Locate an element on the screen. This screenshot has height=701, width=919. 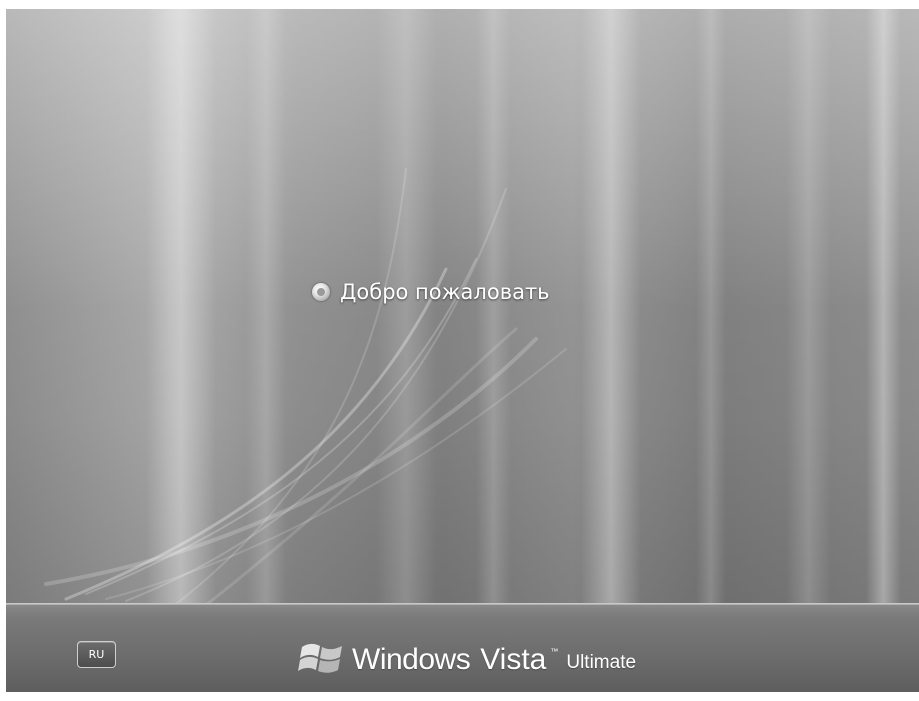
brand-vista: Vista is located at coordinates (513, 659).